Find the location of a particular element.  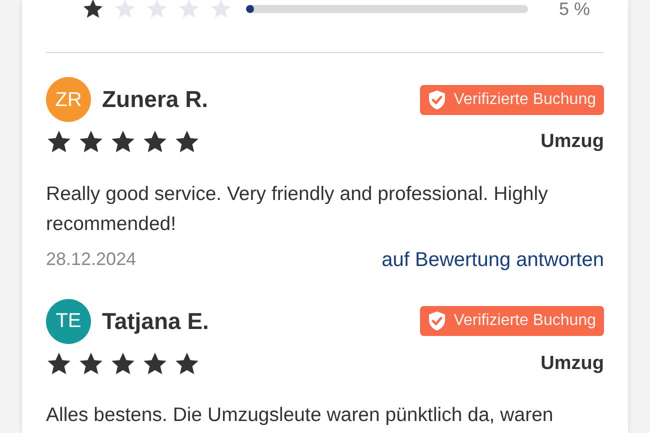

reply-link: auf Bewertung antworten is located at coordinates (493, 259).